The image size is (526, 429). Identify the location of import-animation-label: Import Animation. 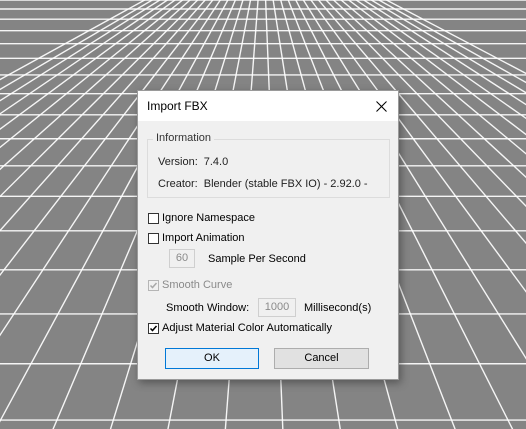
(203, 238).